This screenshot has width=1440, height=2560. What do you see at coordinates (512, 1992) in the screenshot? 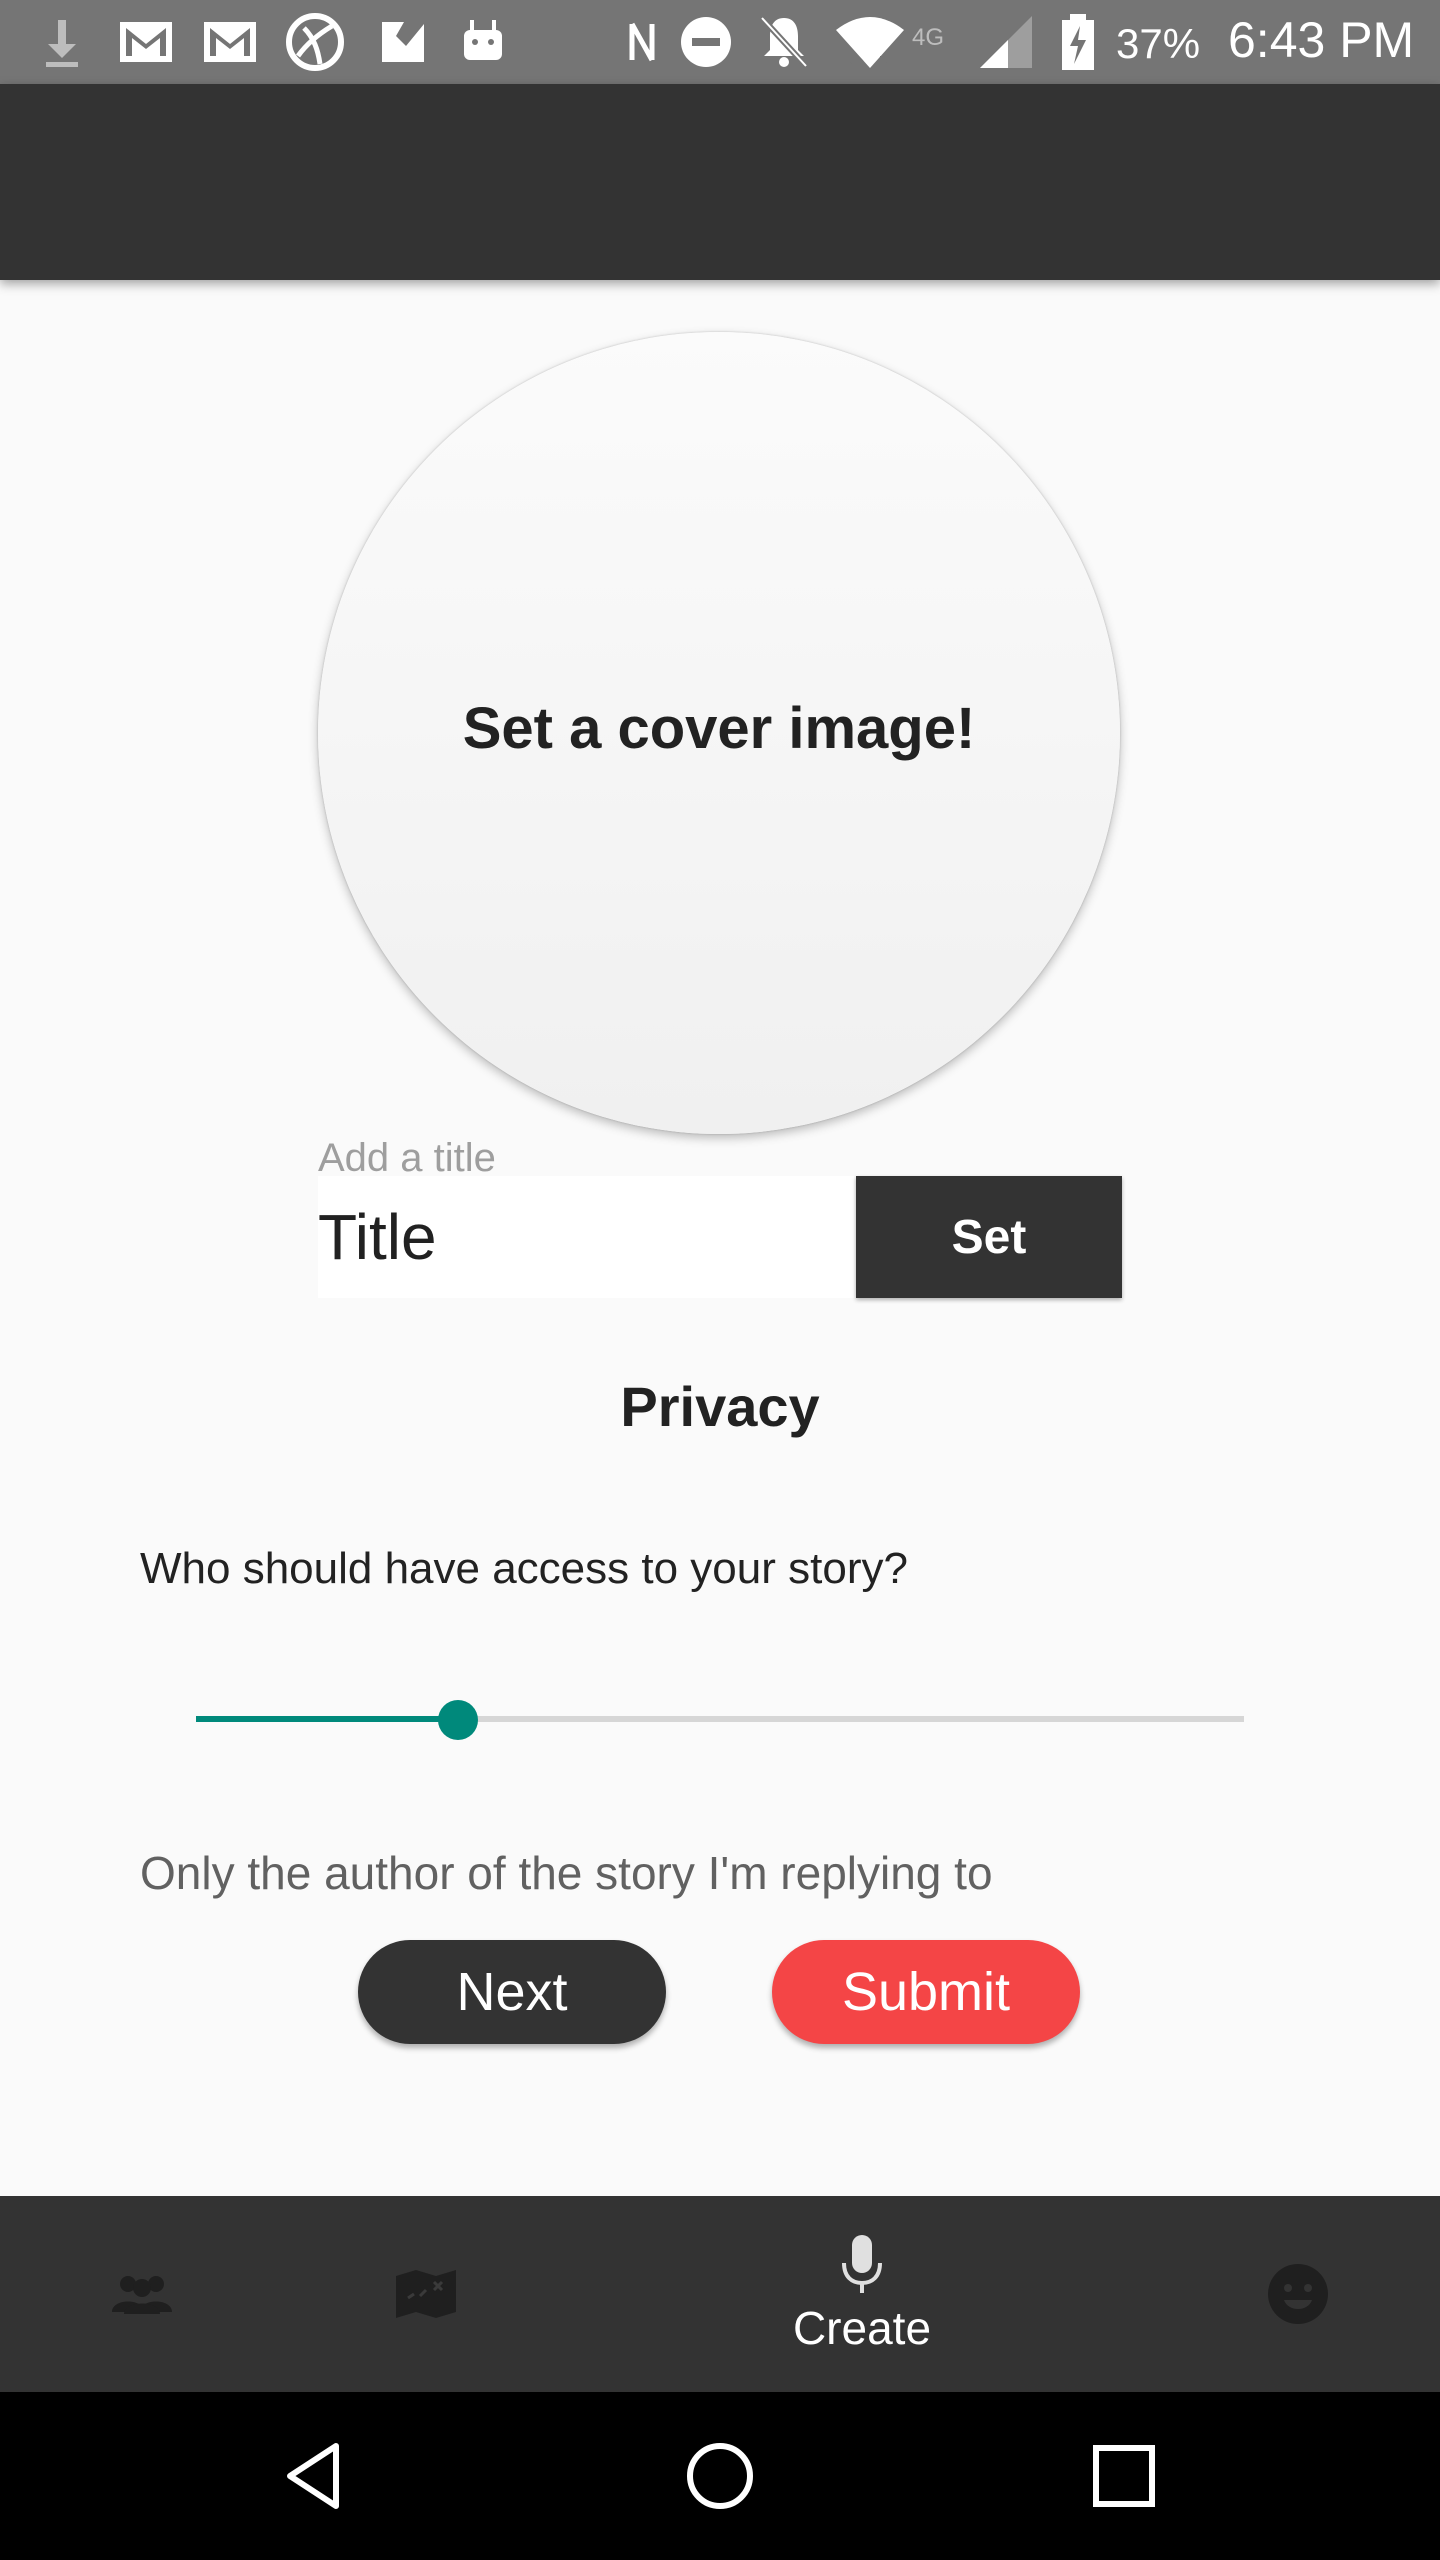
I see `next-button: Next` at bounding box center [512, 1992].